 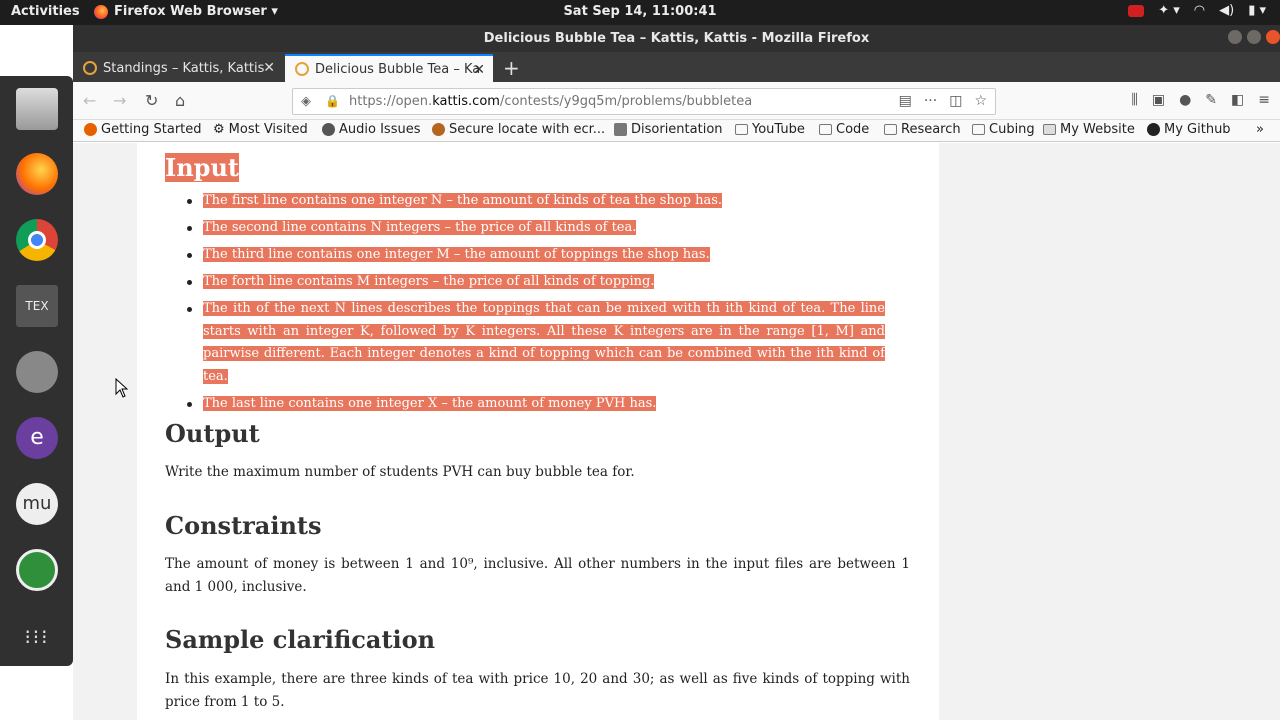 I want to click on mu-editor-icon: mu, so click(x=37, y=504).